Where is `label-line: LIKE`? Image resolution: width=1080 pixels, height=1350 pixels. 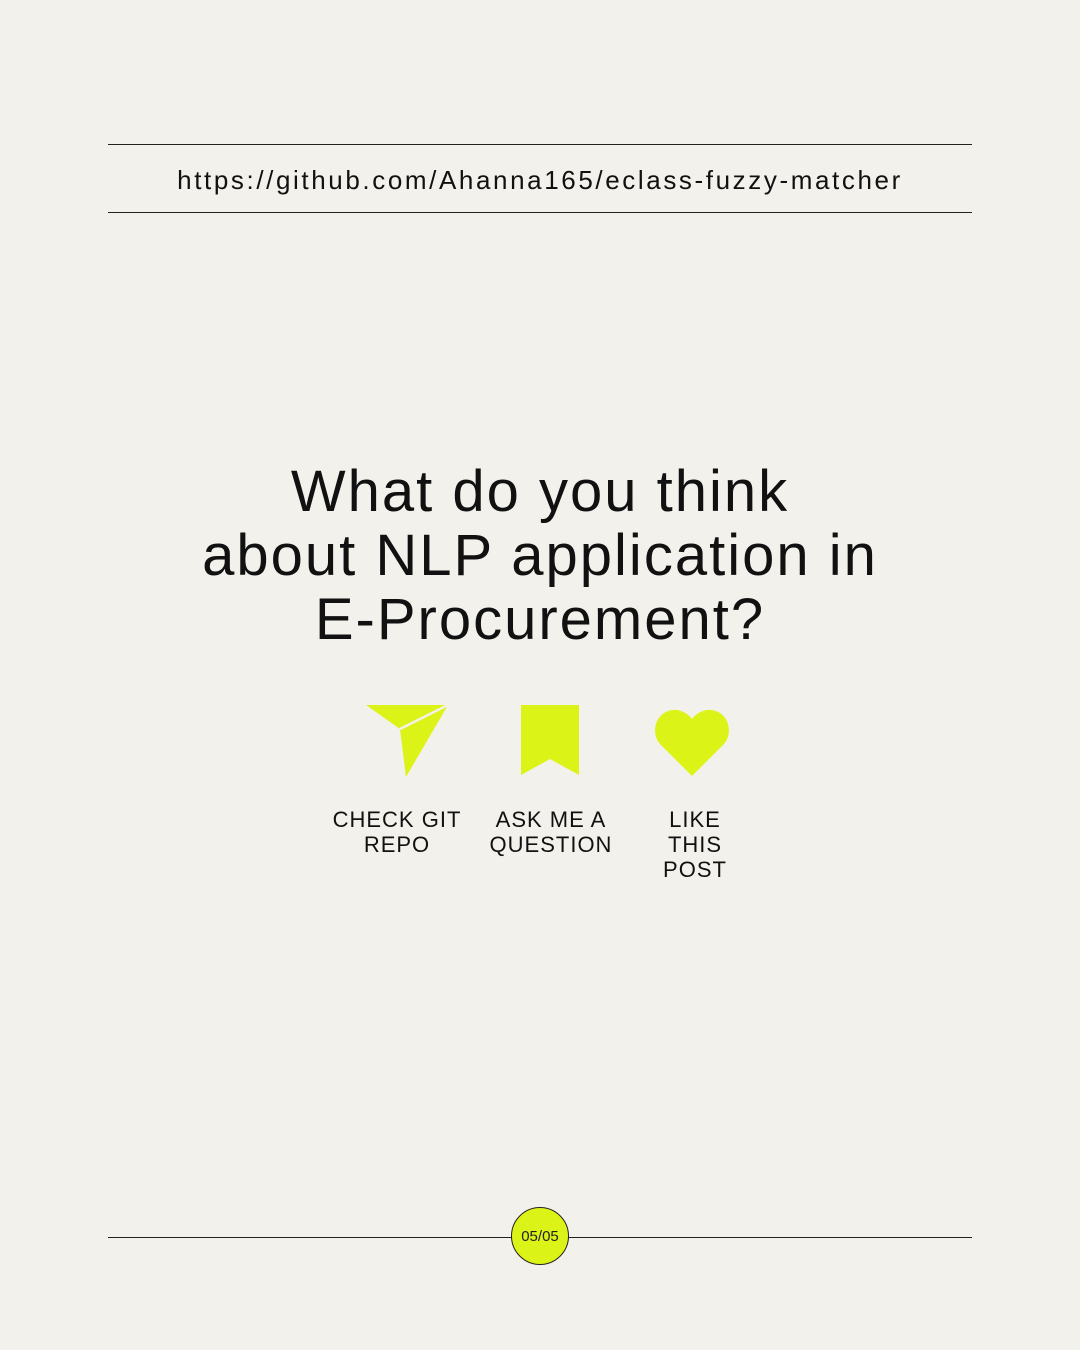
label-line: LIKE is located at coordinates (695, 819).